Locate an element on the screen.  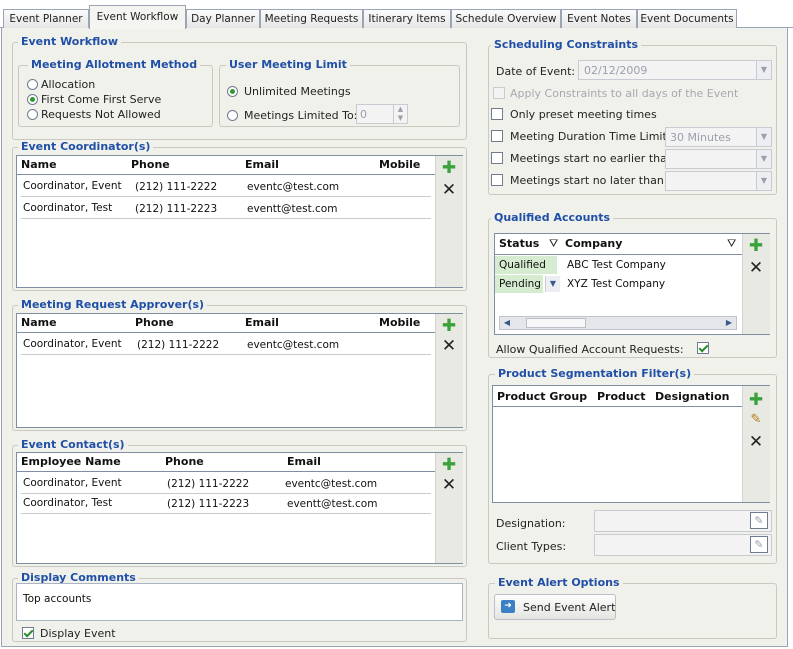
col-company: Company is located at coordinates (593, 244).